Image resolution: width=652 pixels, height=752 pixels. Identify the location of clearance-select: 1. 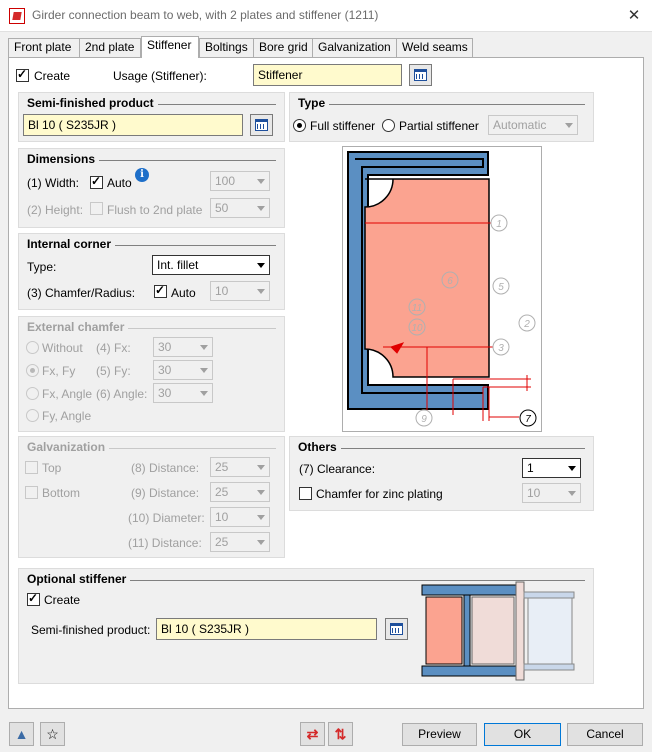
(551, 468).